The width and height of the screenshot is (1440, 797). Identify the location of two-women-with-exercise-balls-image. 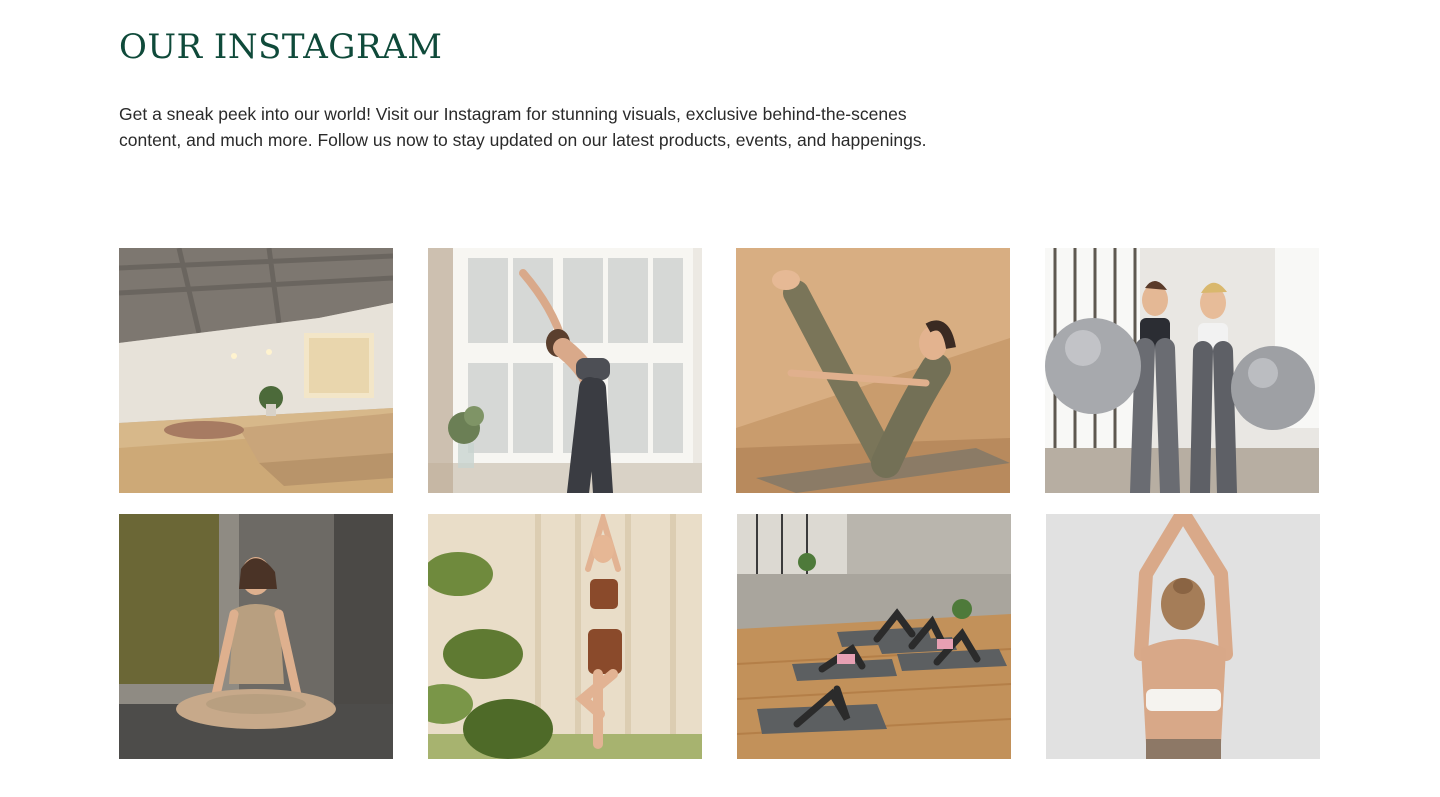
(1182, 370).